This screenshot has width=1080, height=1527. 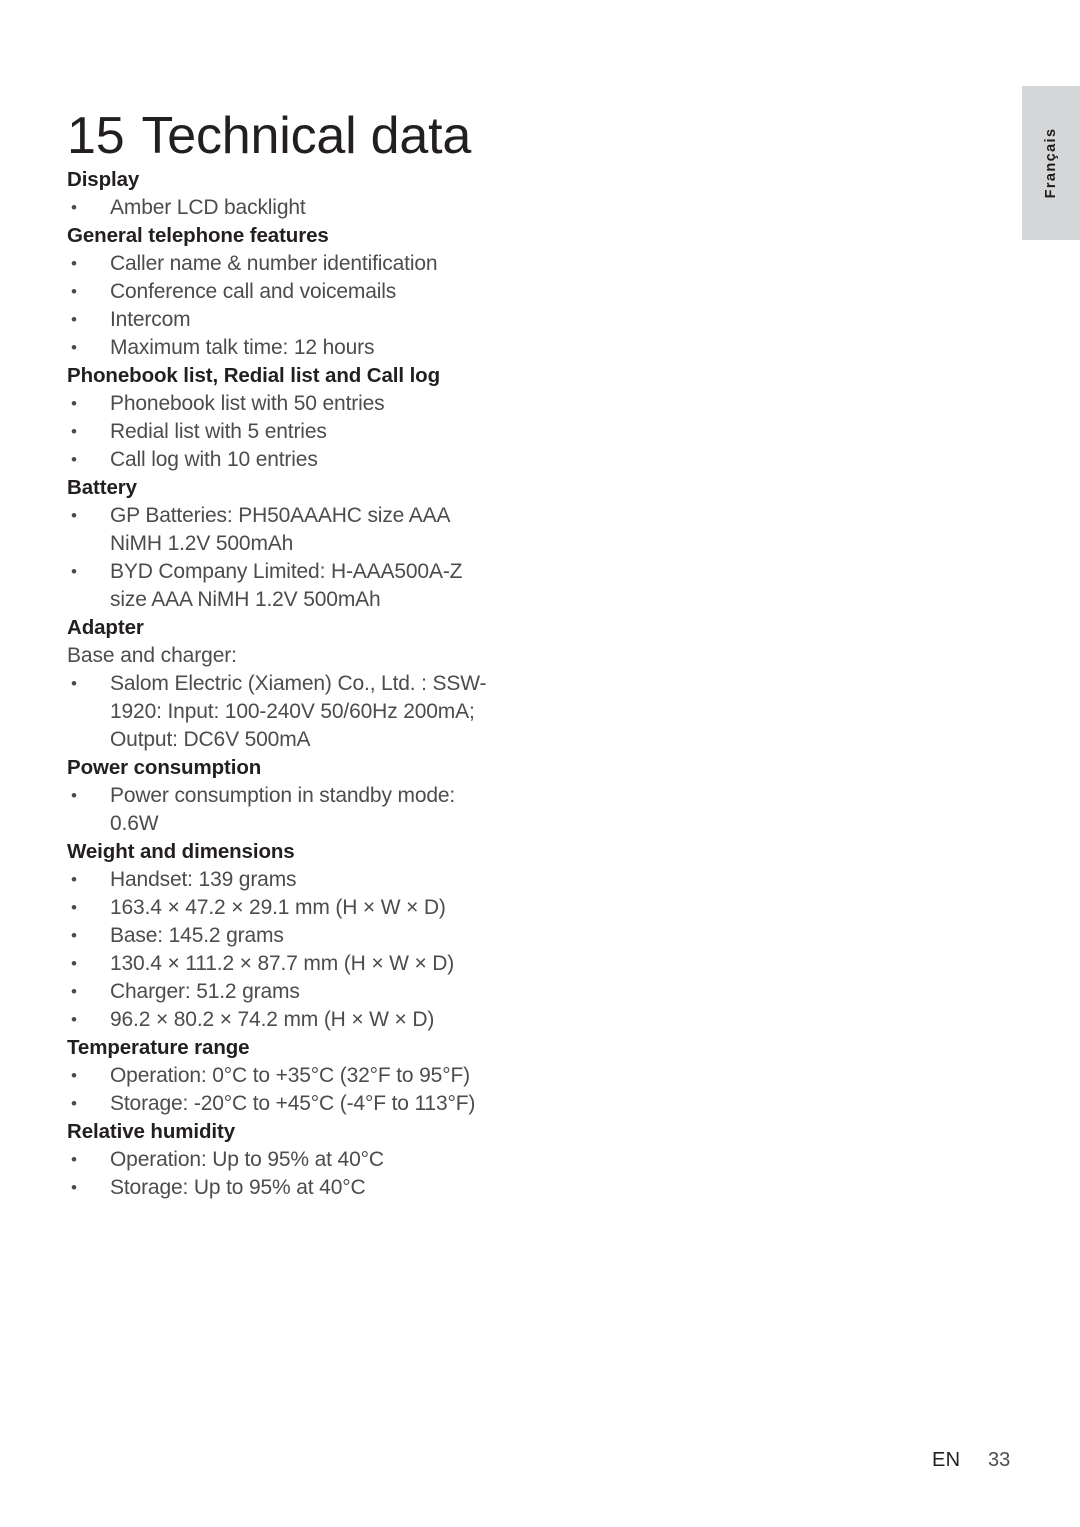 What do you see at coordinates (946, 1460) in the screenshot?
I see `footer-language-code: EN` at bounding box center [946, 1460].